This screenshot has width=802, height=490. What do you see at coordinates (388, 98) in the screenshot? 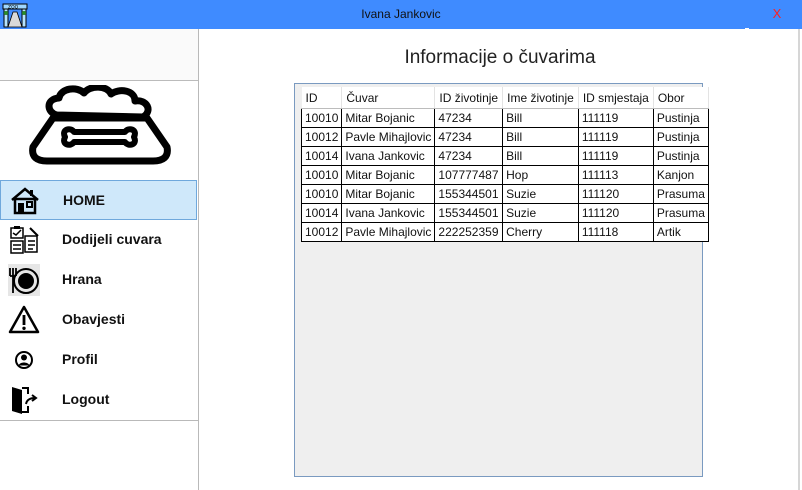
I see `column-header-cuvar: Čuvar` at bounding box center [388, 98].